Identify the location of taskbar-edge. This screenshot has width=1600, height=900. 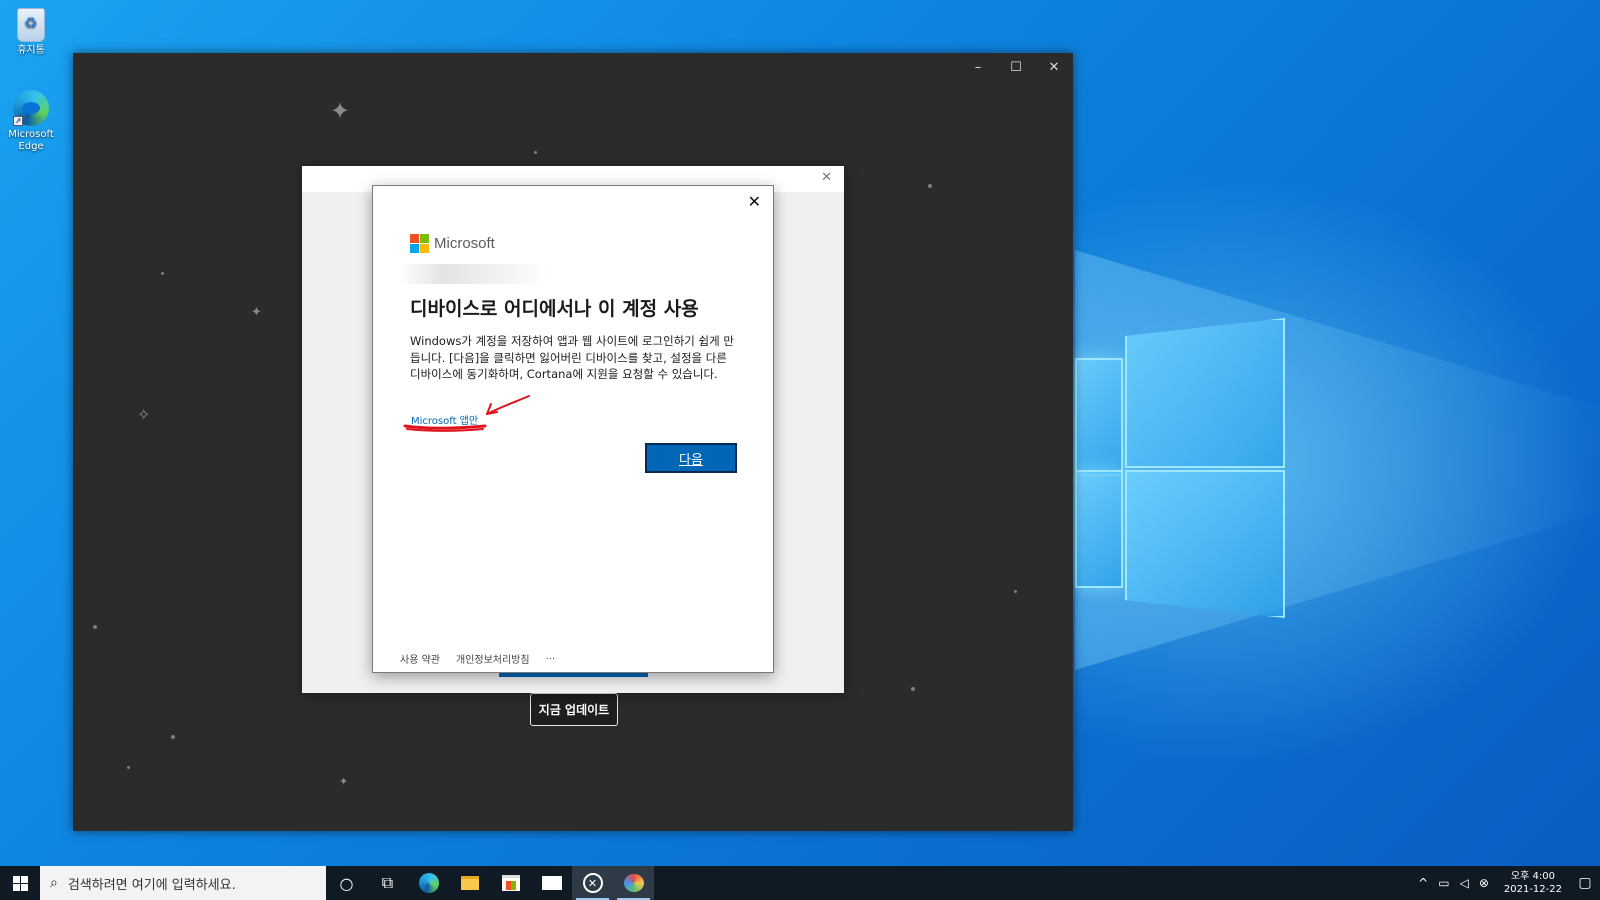
(428, 883).